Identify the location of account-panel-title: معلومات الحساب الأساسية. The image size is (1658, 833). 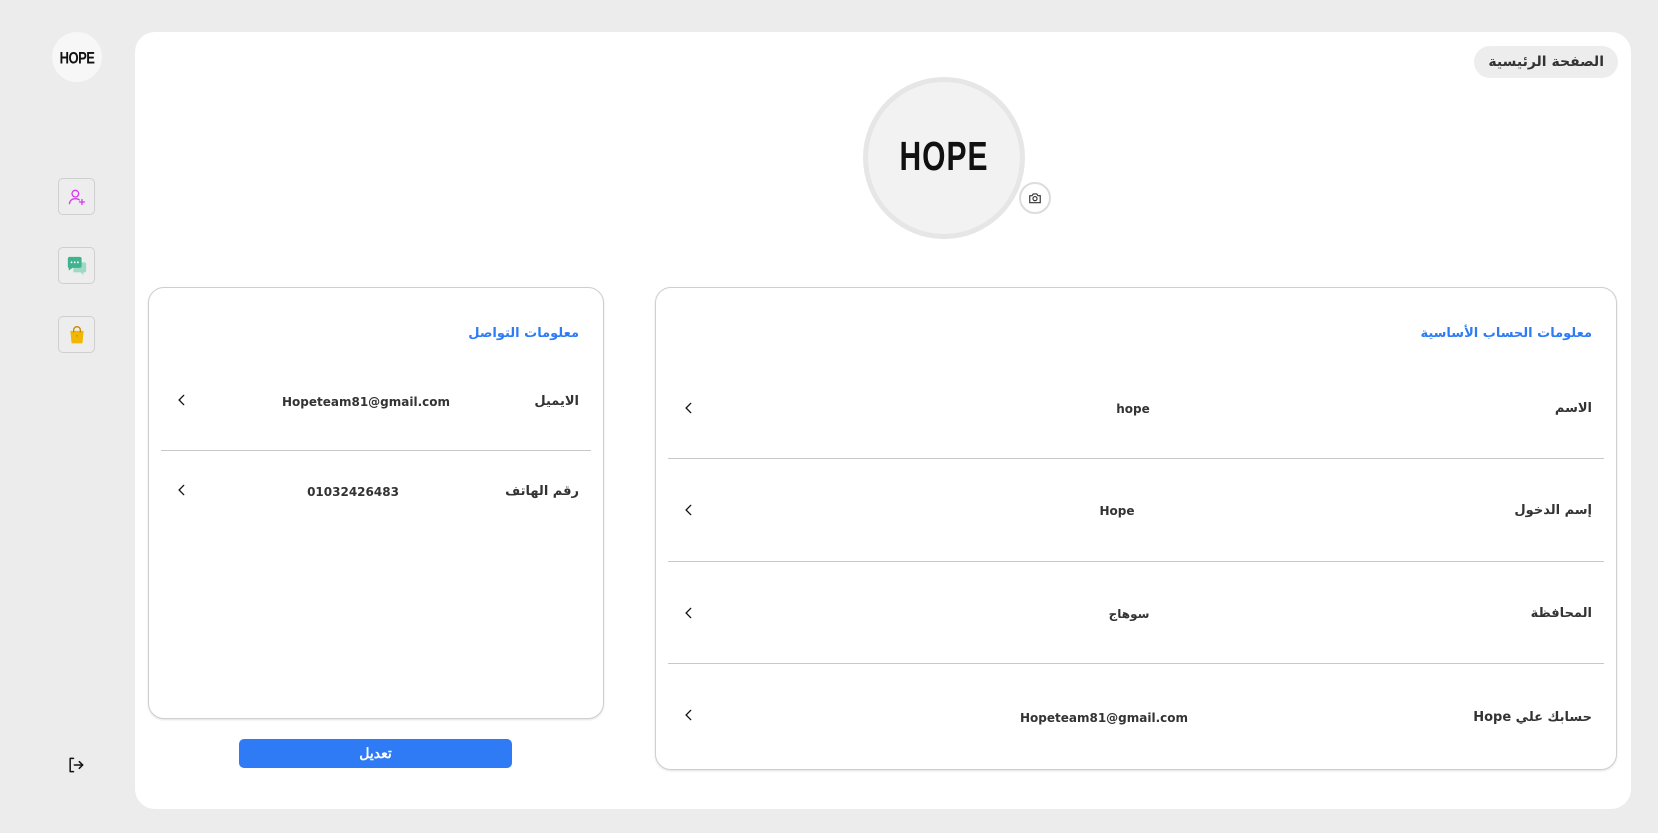
(1506, 333).